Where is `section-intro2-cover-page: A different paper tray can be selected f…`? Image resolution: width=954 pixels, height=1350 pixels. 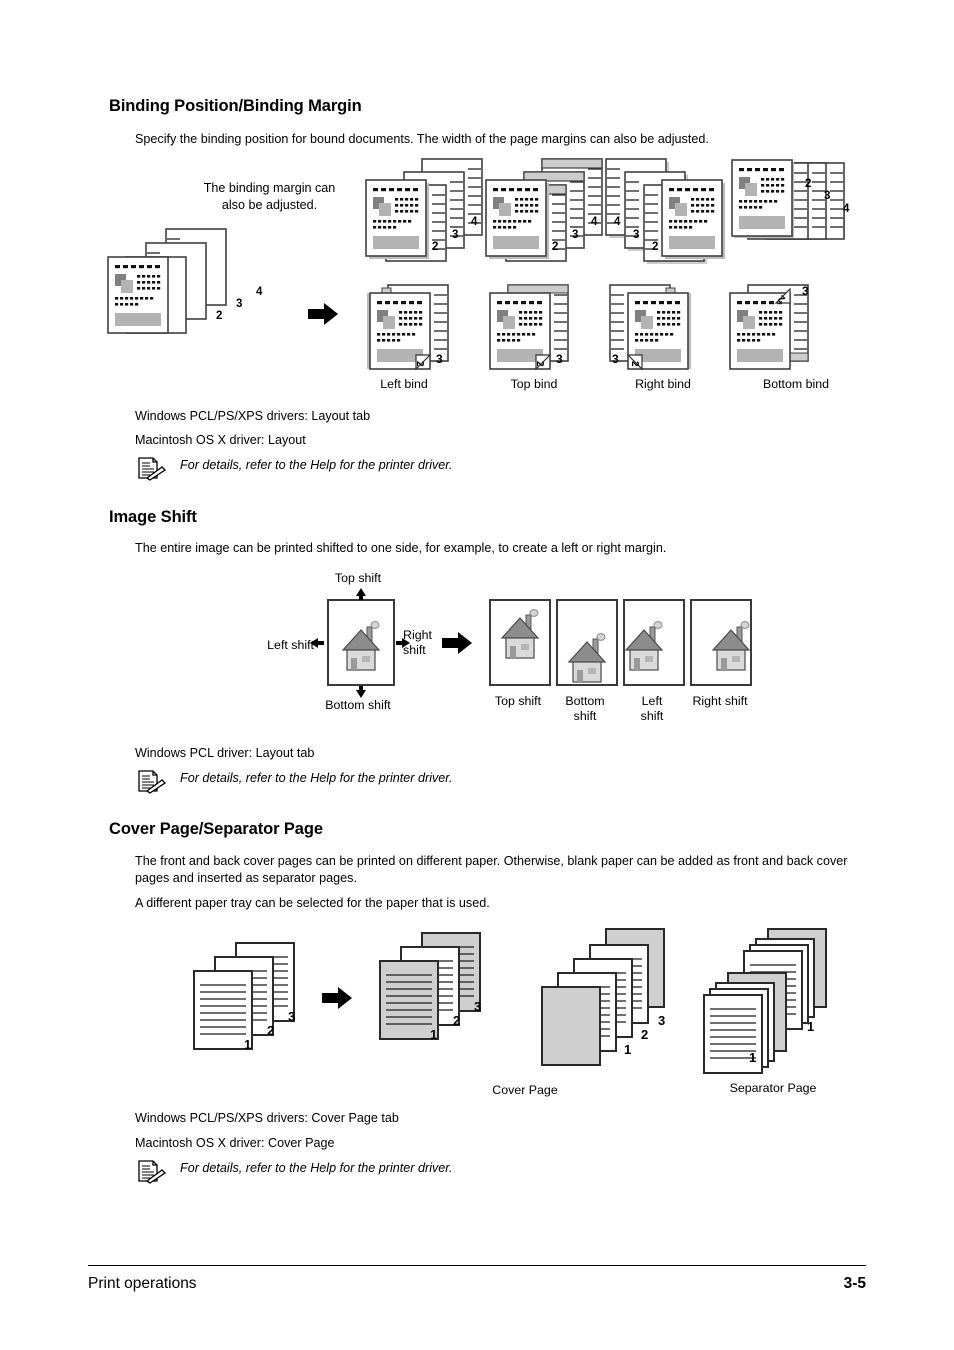 section-intro2-cover-page: A different paper tray can be selected f… is located at coordinates (312, 903).